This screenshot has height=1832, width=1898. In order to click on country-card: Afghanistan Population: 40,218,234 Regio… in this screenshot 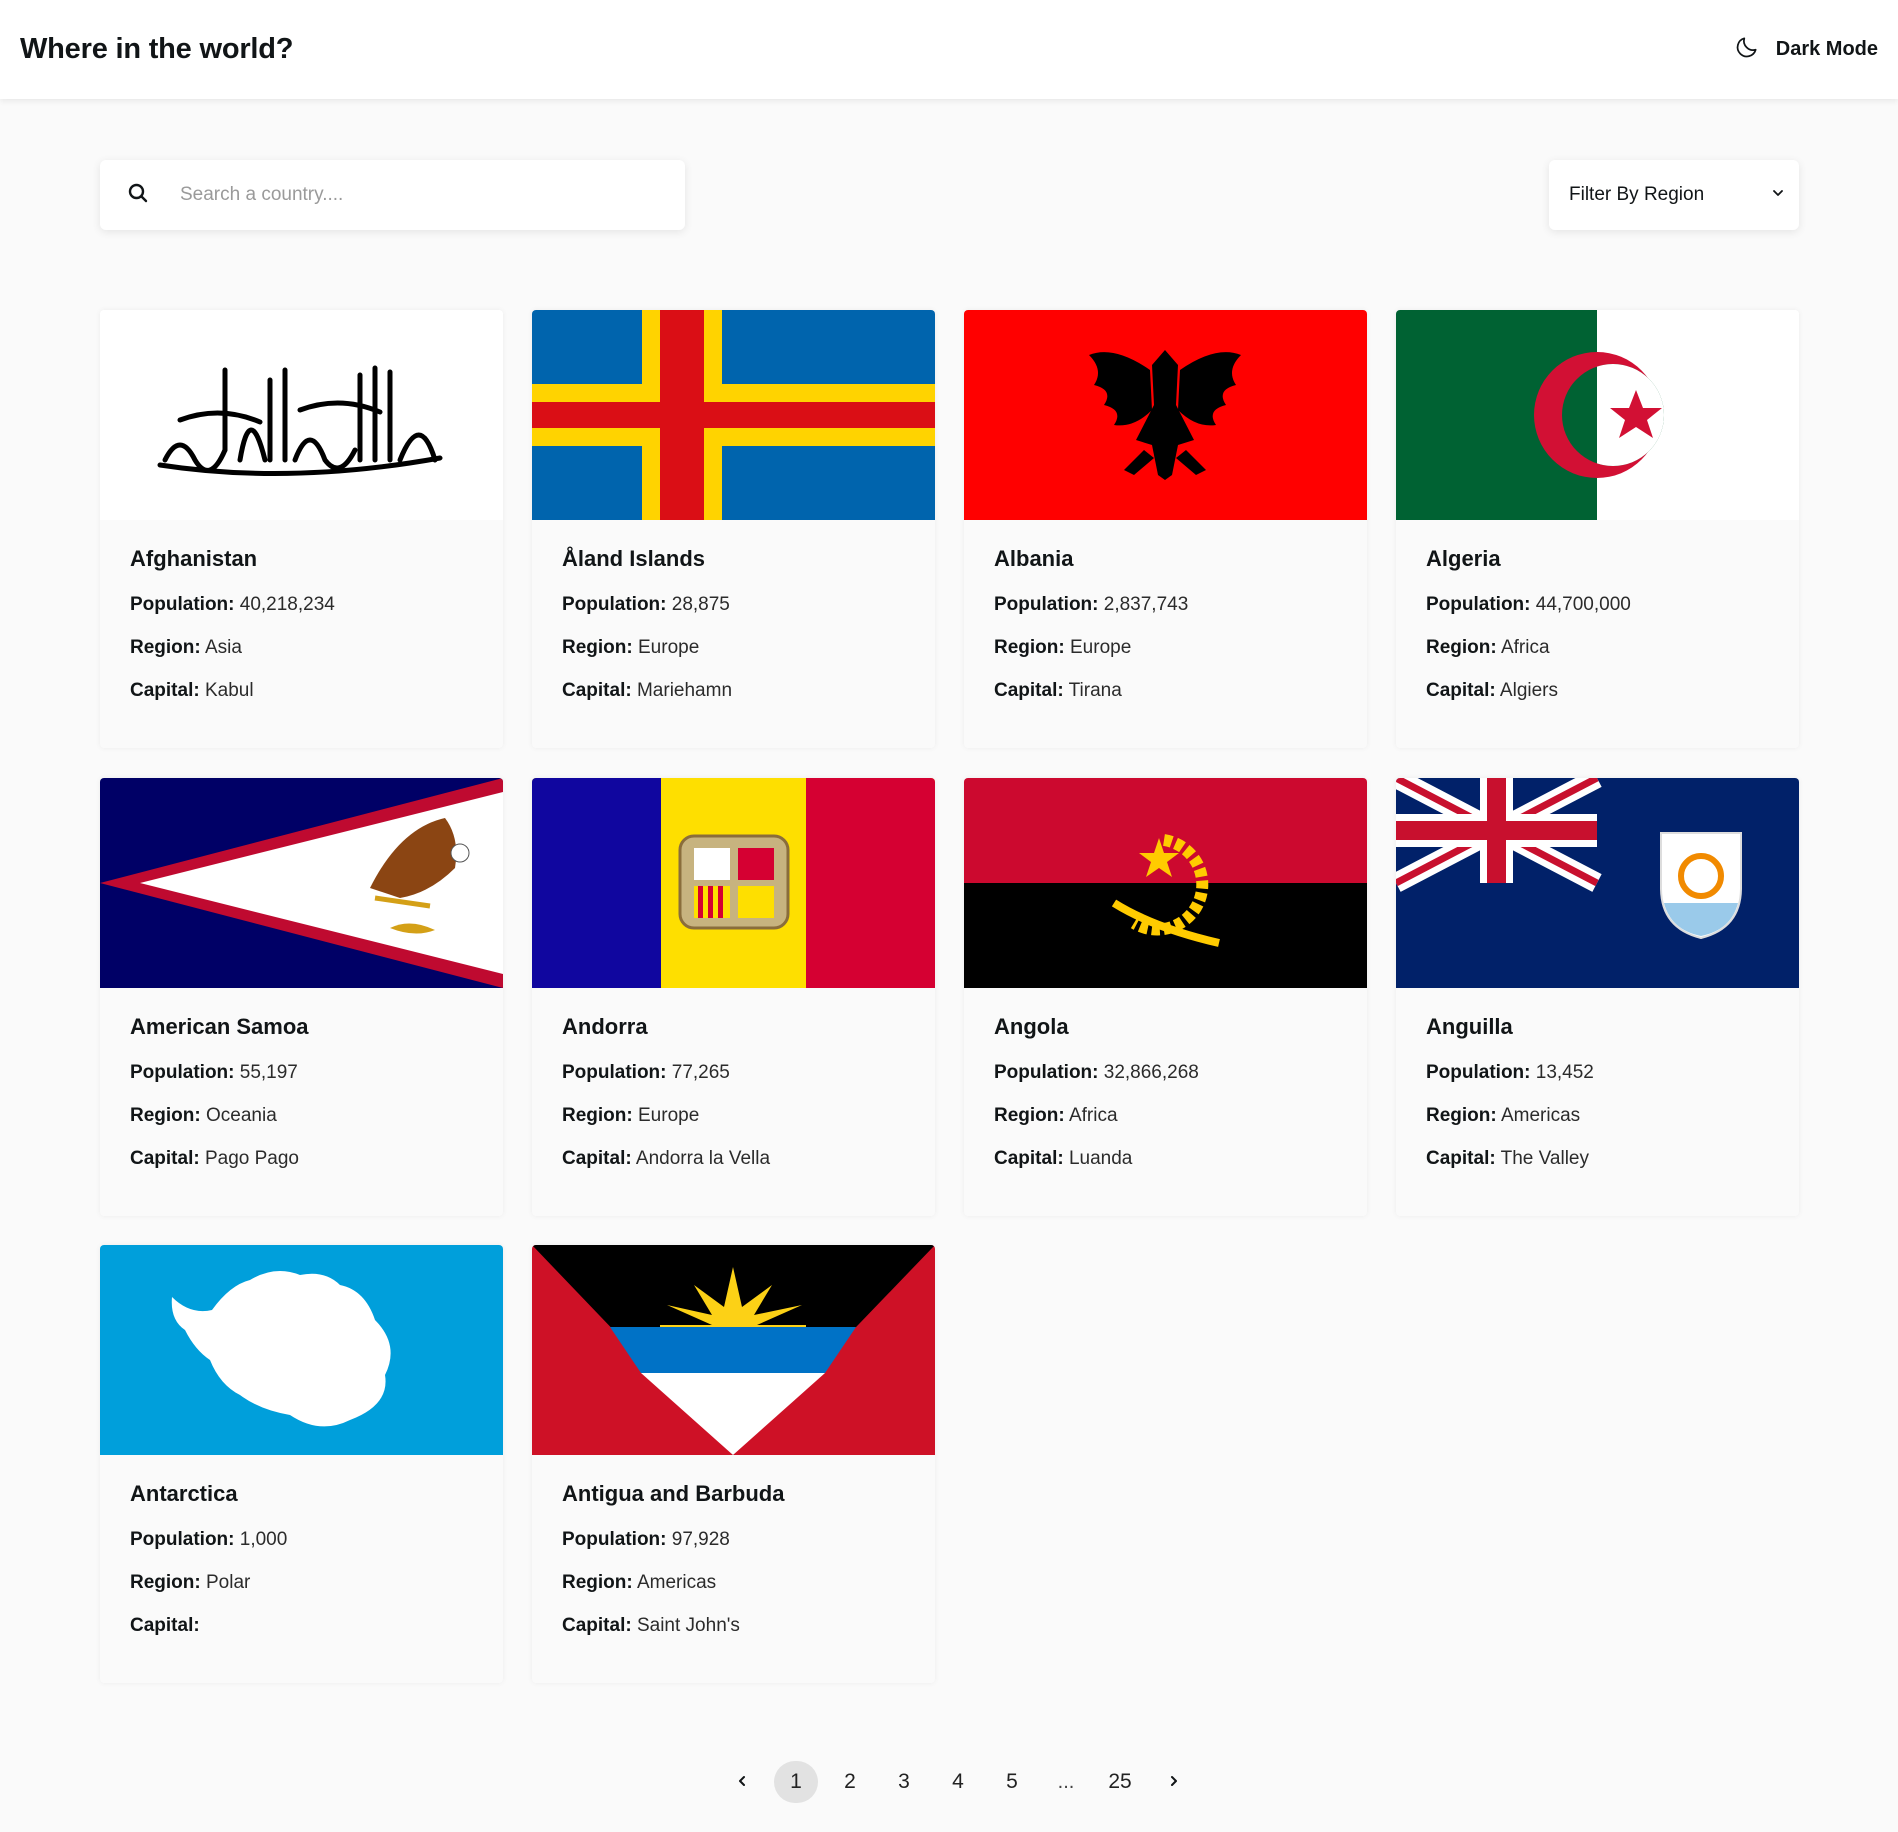, I will do `click(301, 529)`.